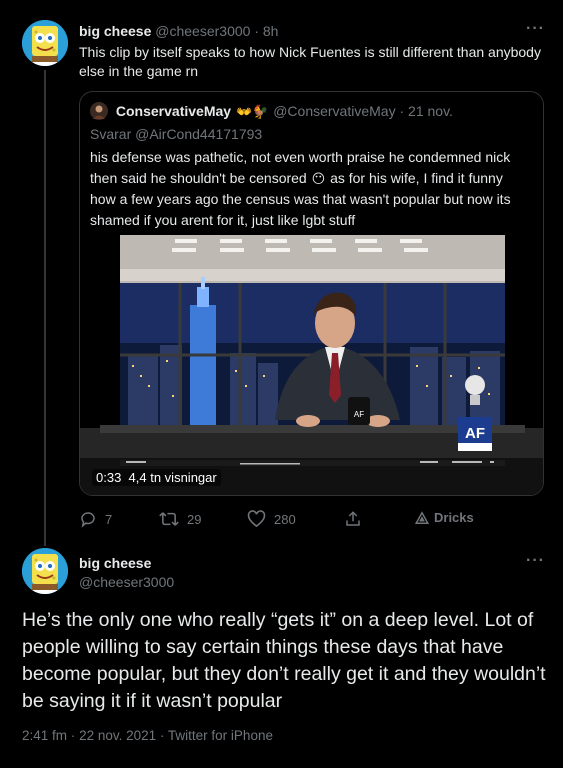 Image resolution: width=563 pixels, height=768 pixels. Describe the element at coordinates (172, 477) in the screenshot. I see `video-views: 4,4 tn visningar` at that location.